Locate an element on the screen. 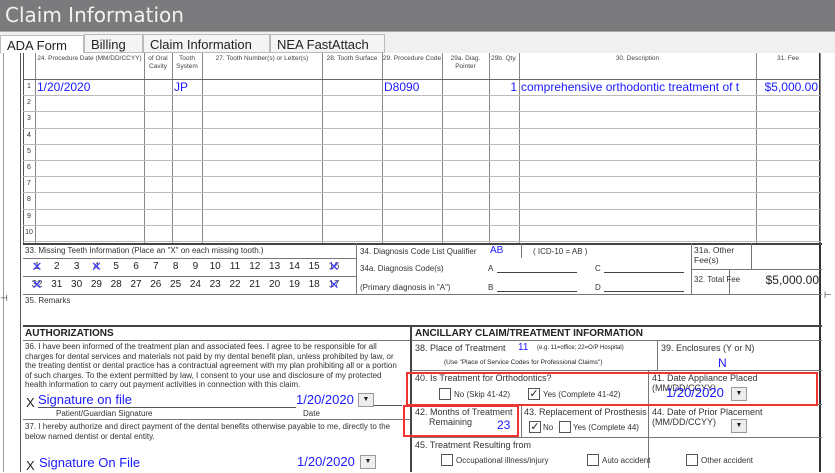 This screenshot has width=835, height=473. patient-signature-field: Signature on file is located at coordinates (167, 400).